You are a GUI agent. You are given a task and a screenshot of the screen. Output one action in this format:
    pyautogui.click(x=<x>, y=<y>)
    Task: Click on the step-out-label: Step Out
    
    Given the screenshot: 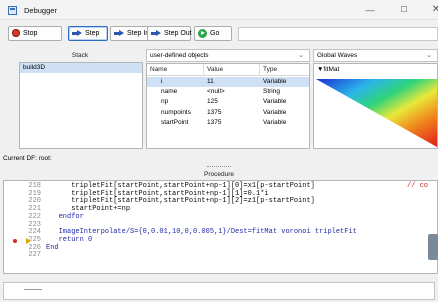 What is the action you would take?
    pyautogui.click(x=178, y=33)
    